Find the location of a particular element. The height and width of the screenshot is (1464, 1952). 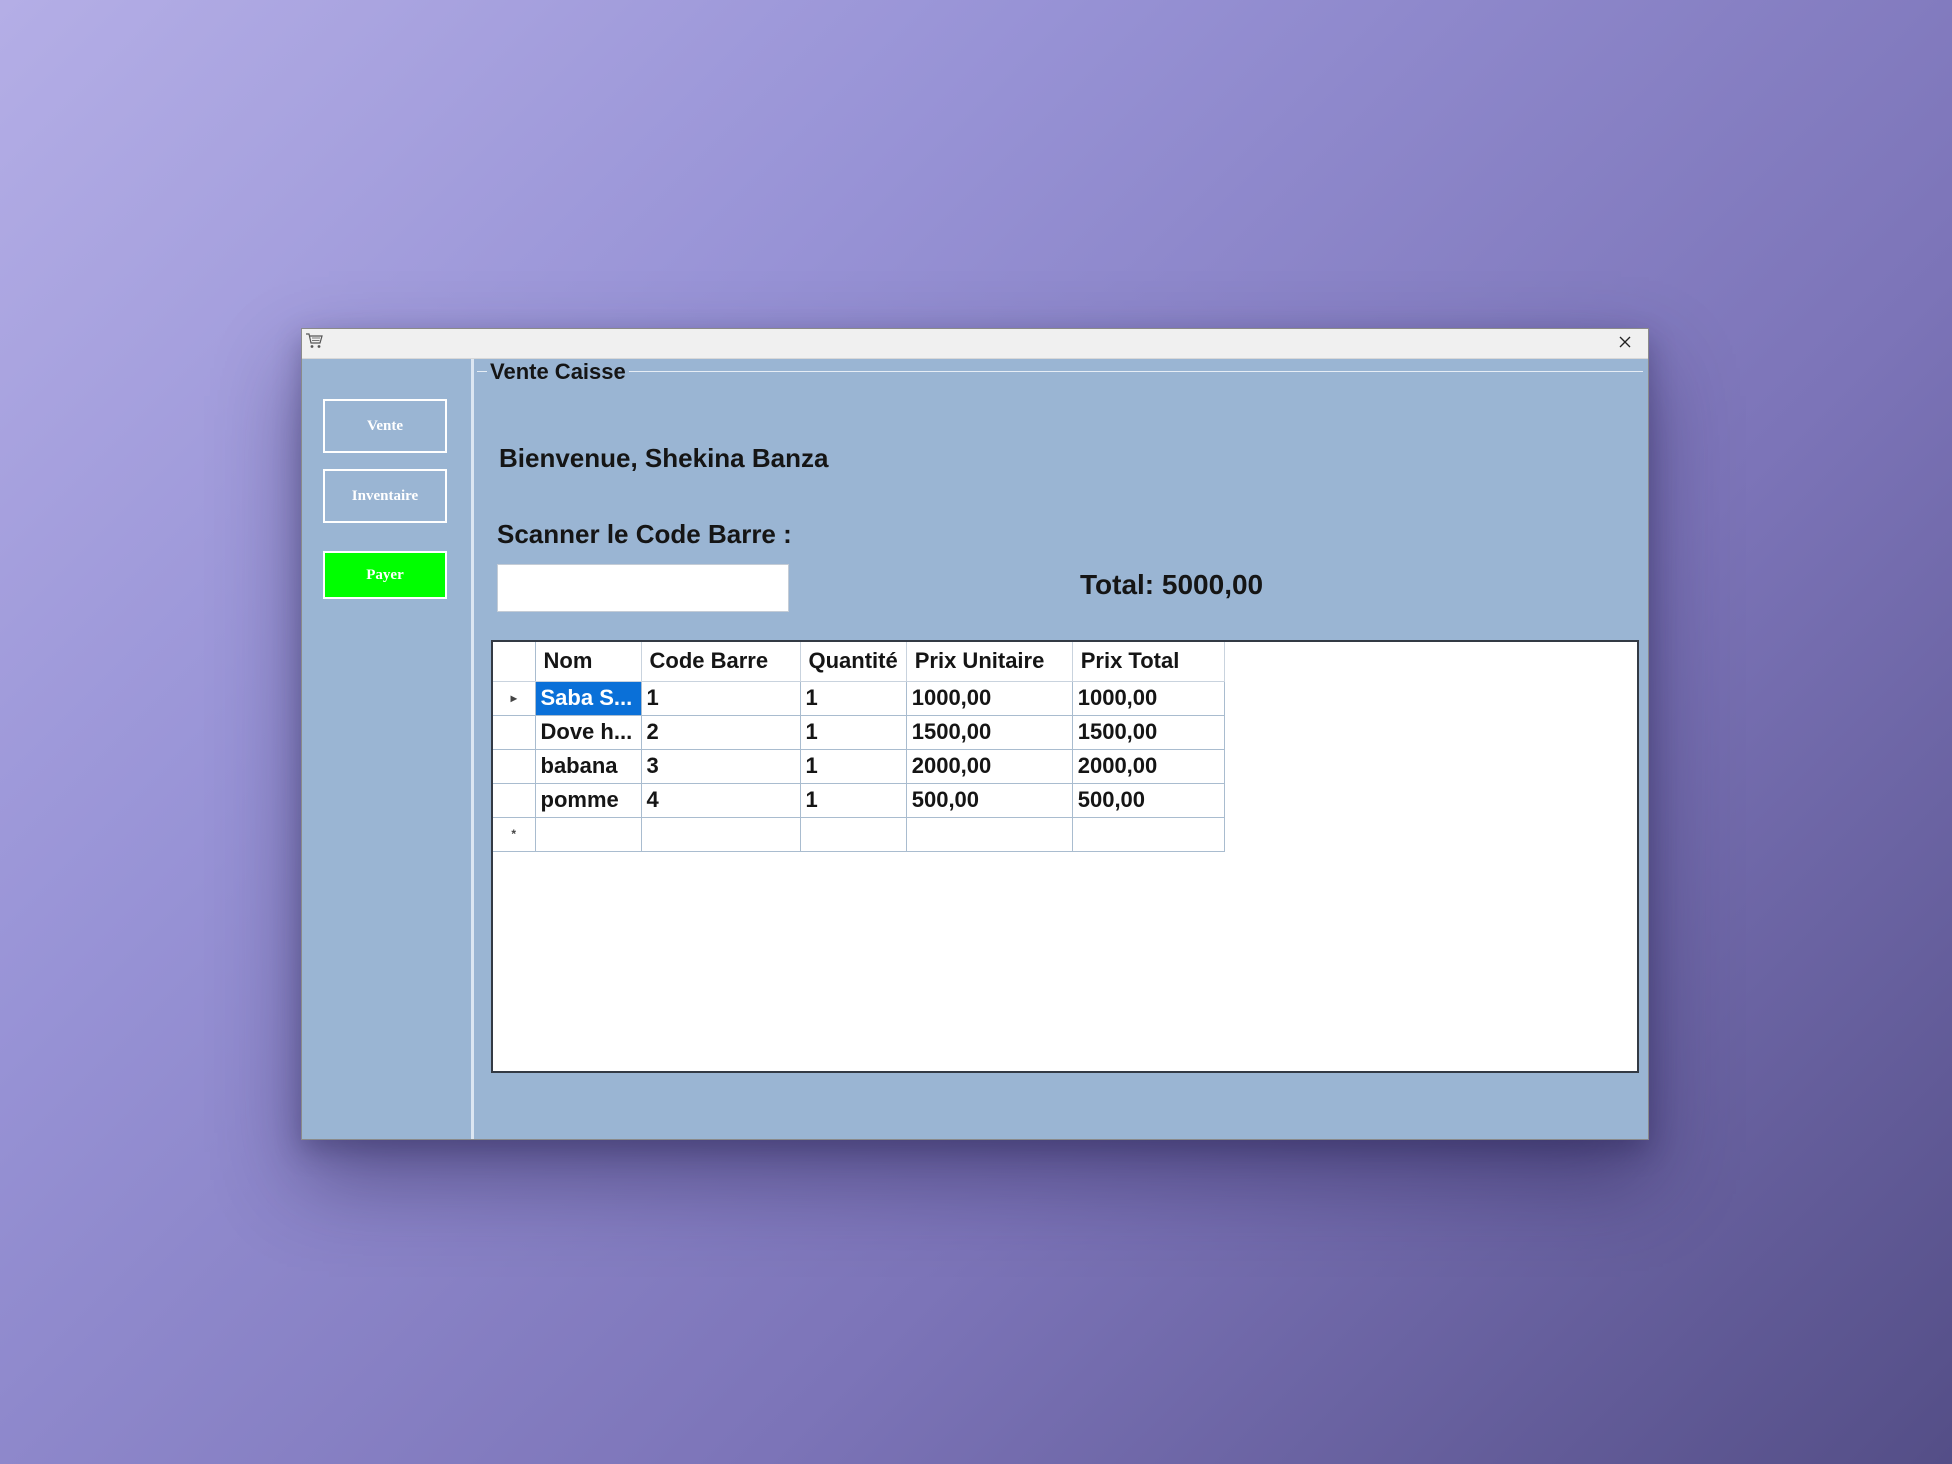

table-row: ▸ Saba S... 1 1 1000,00 1000,00 is located at coordinates (859, 698).